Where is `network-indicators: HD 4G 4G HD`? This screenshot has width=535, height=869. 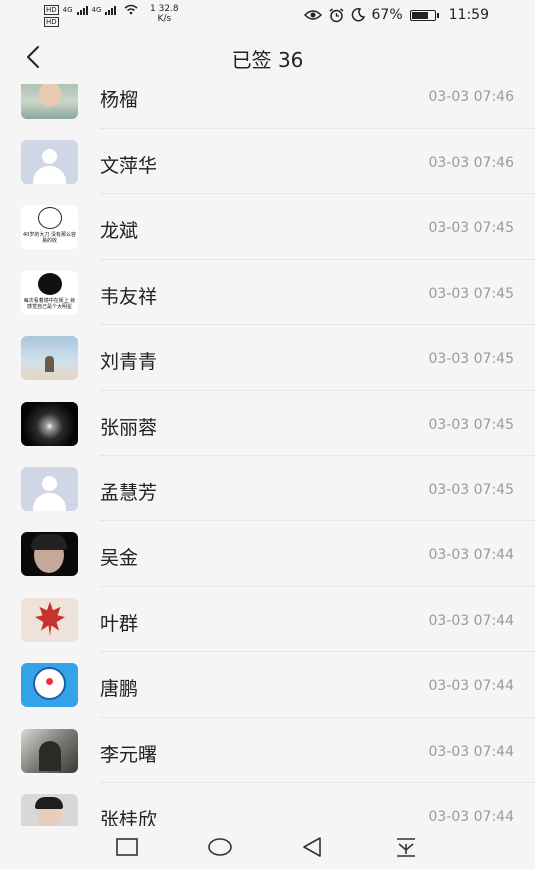
network-indicators: HD 4G 4G HD is located at coordinates (91, 15).